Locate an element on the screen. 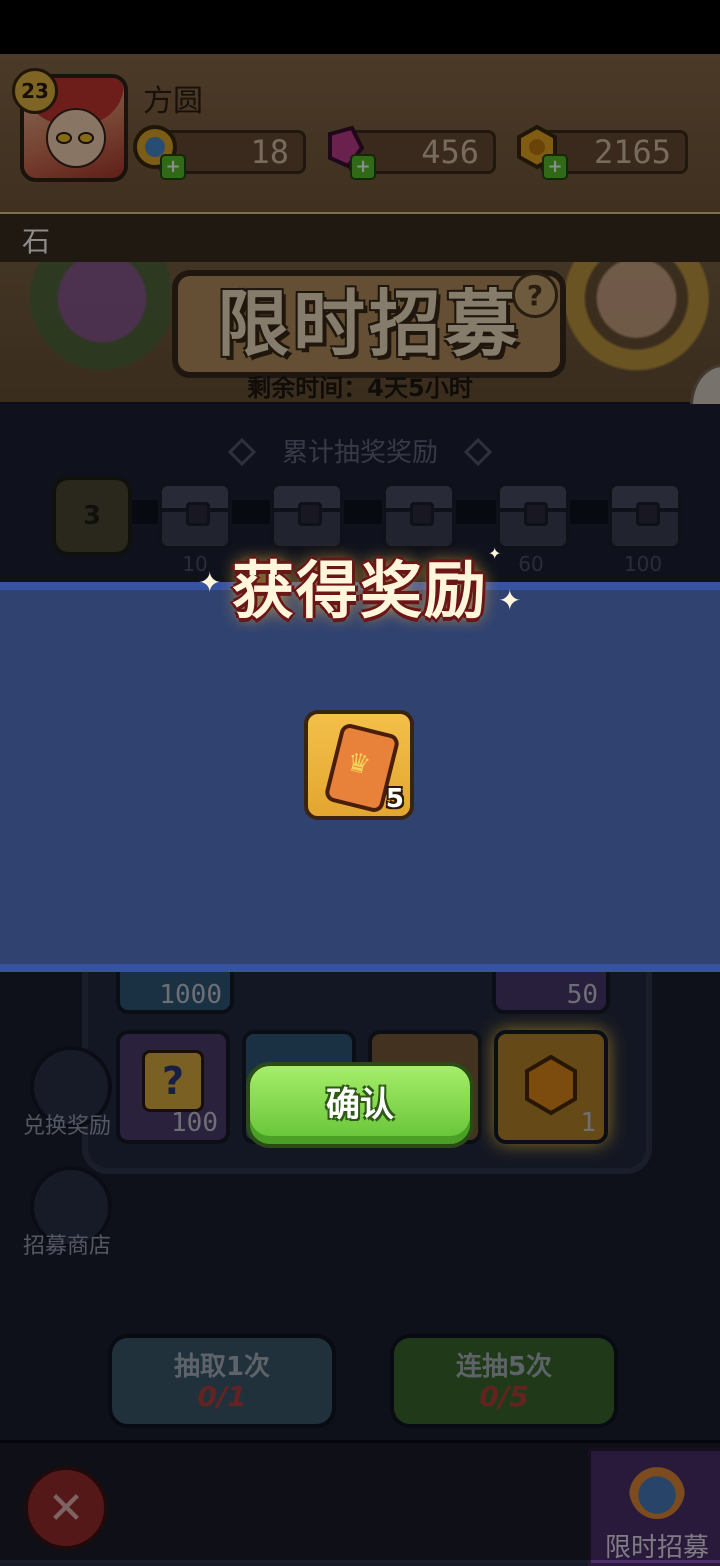 This screenshot has height=1566, width=720. reward-dialog-title: 获得奖励 is located at coordinates (359, 590).